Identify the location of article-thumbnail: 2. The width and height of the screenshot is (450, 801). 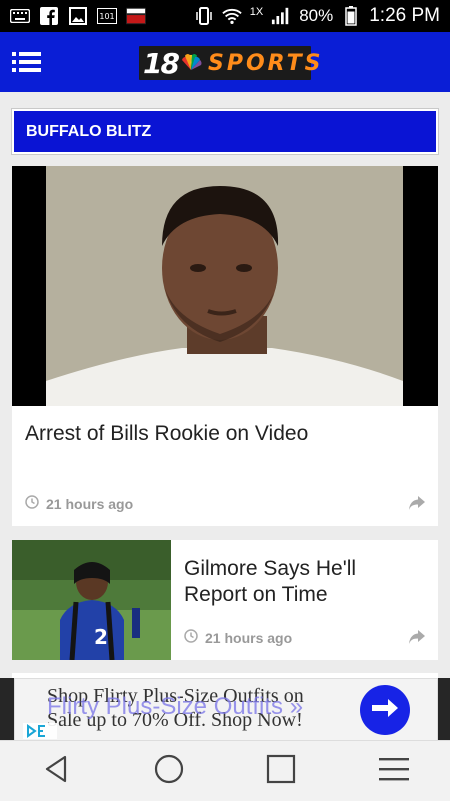
(91, 600).